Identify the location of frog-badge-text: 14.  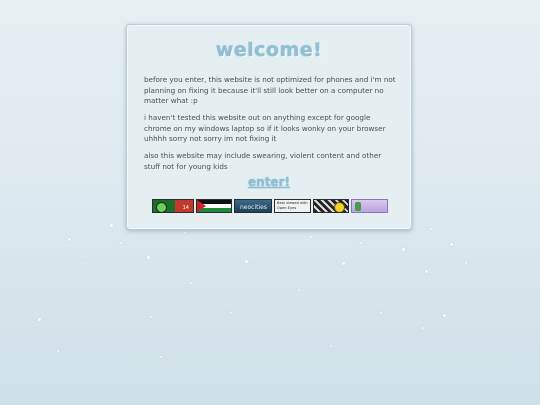
(185, 208).